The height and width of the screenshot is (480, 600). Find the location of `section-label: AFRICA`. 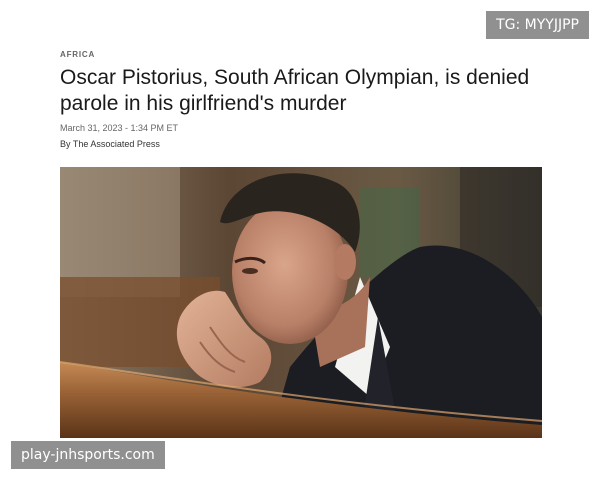

section-label: AFRICA is located at coordinates (301, 54).